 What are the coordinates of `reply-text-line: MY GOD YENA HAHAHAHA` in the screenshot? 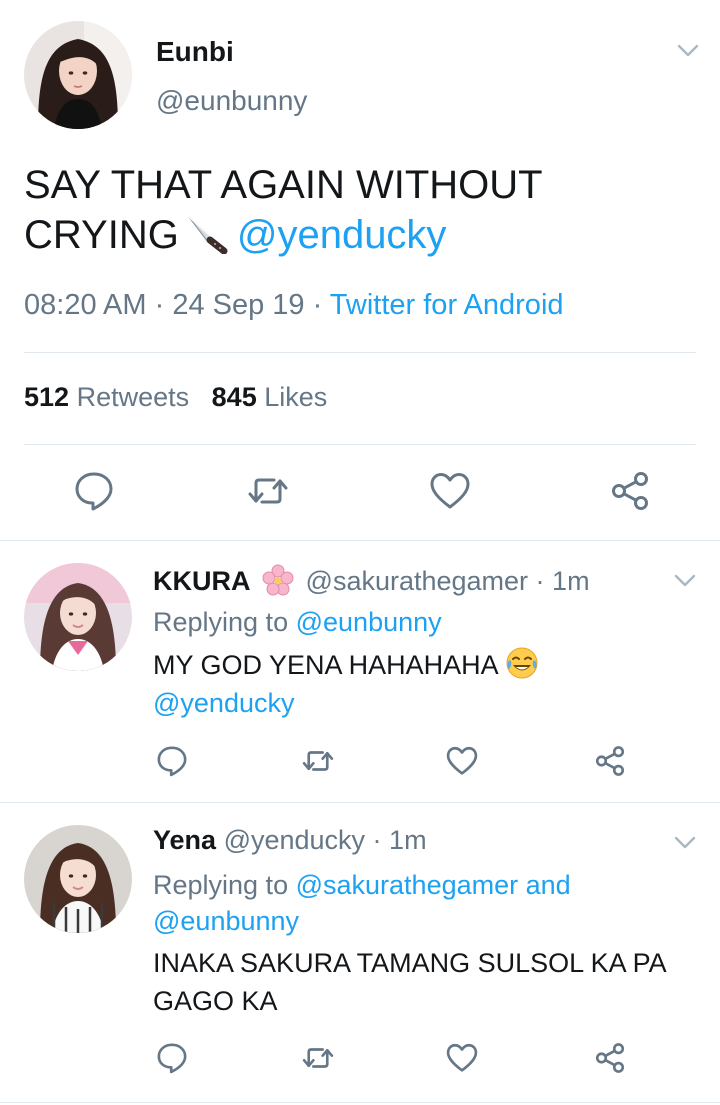 It's located at (428, 665).